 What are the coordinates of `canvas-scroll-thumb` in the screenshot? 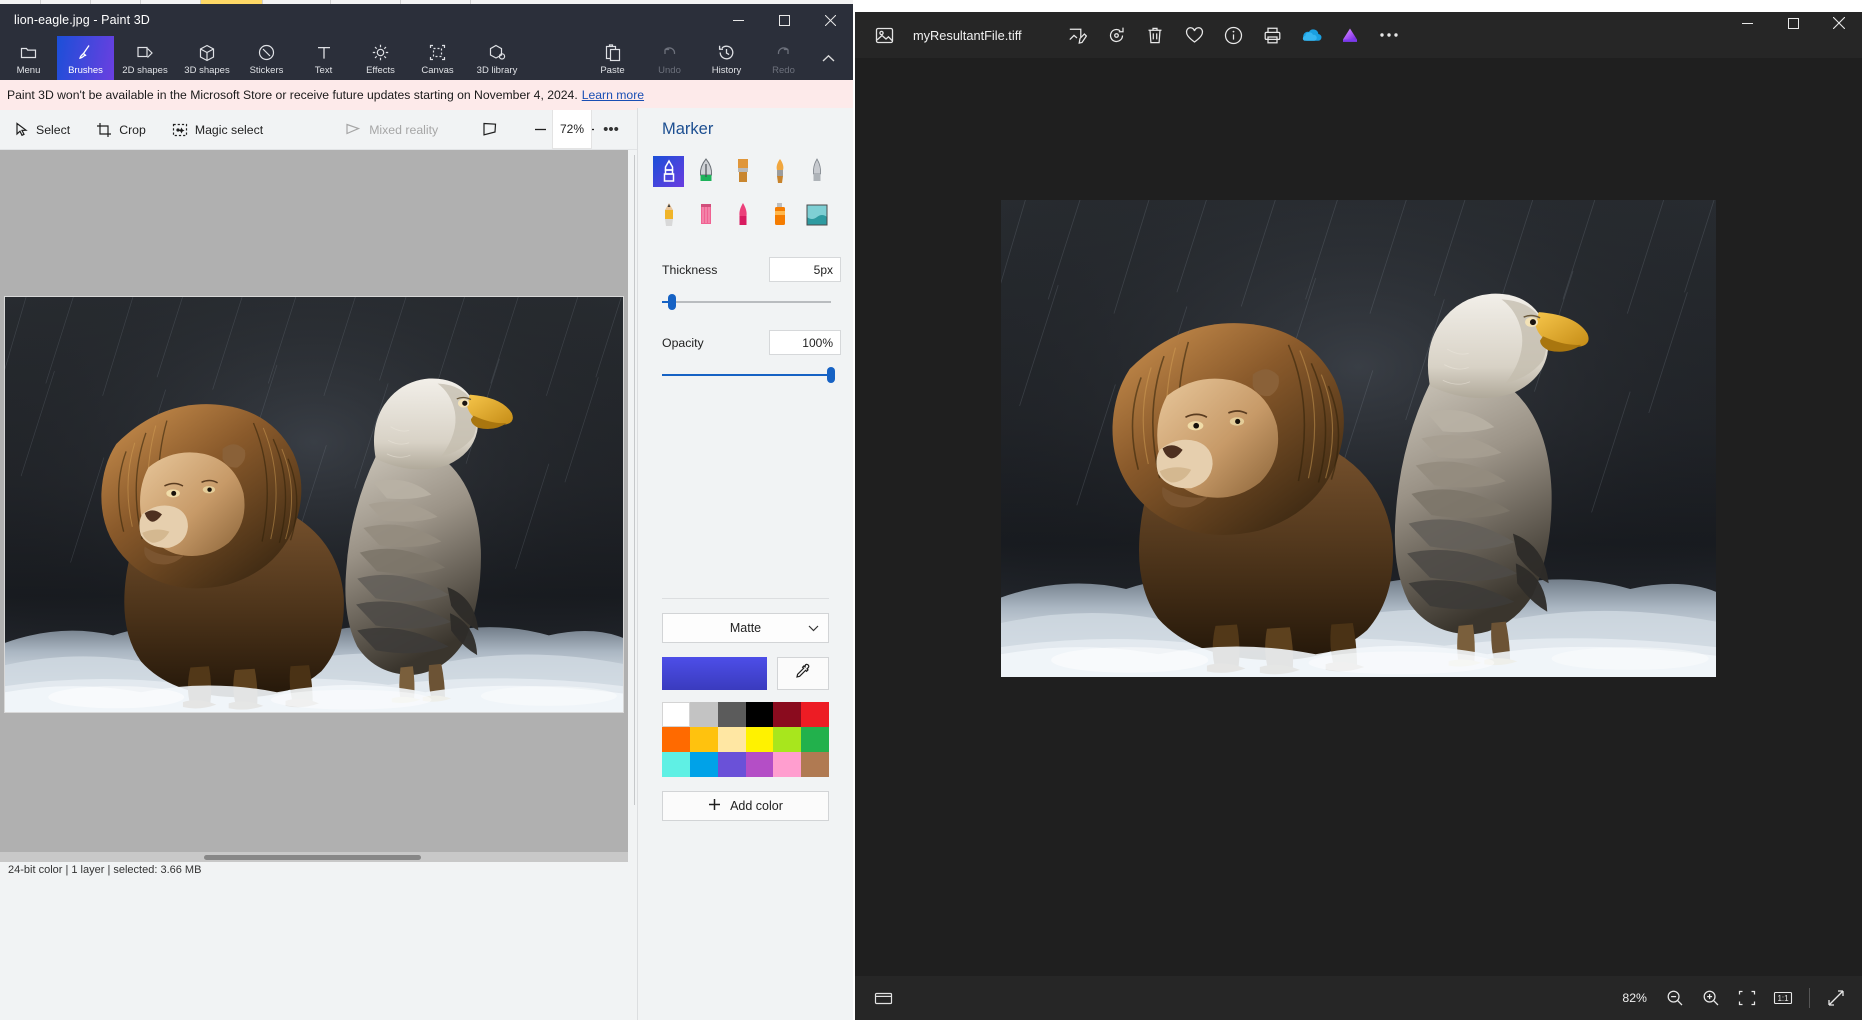 It's located at (312, 857).